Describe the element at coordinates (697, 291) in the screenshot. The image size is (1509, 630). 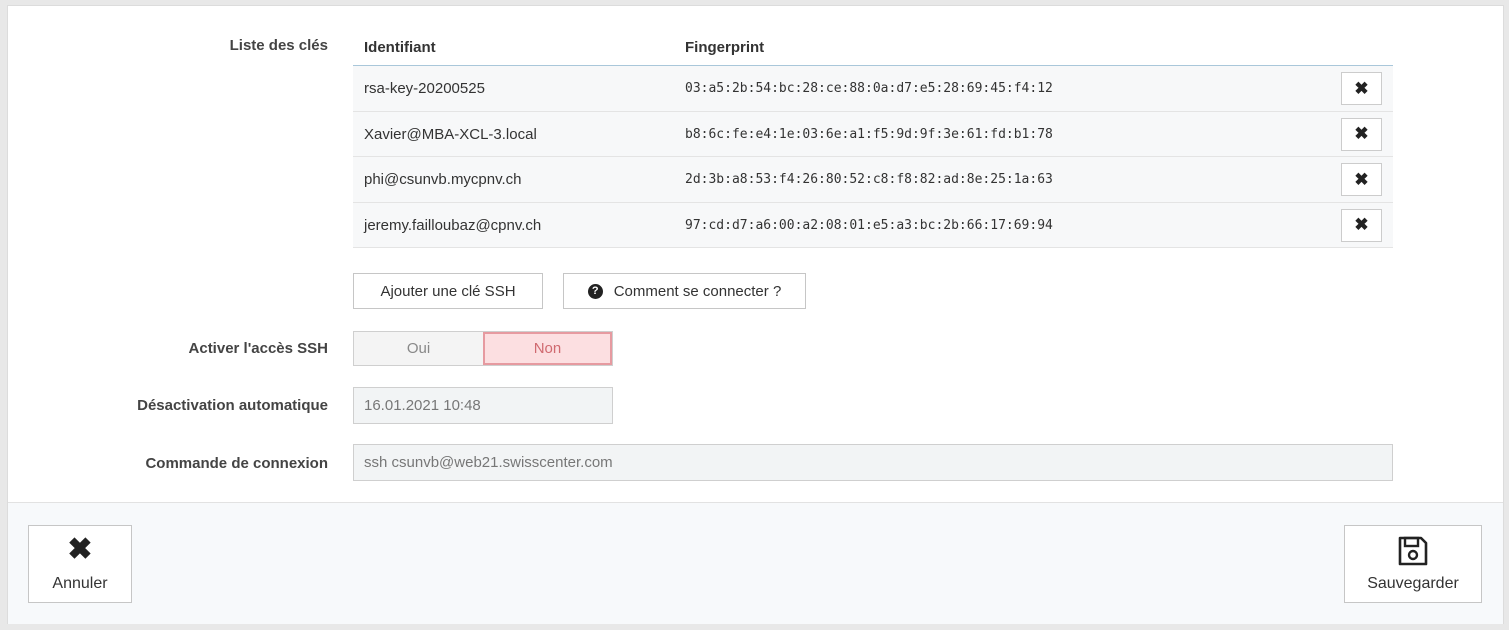
I see `how-to-connect-label: Comment se connecter ?` at that location.